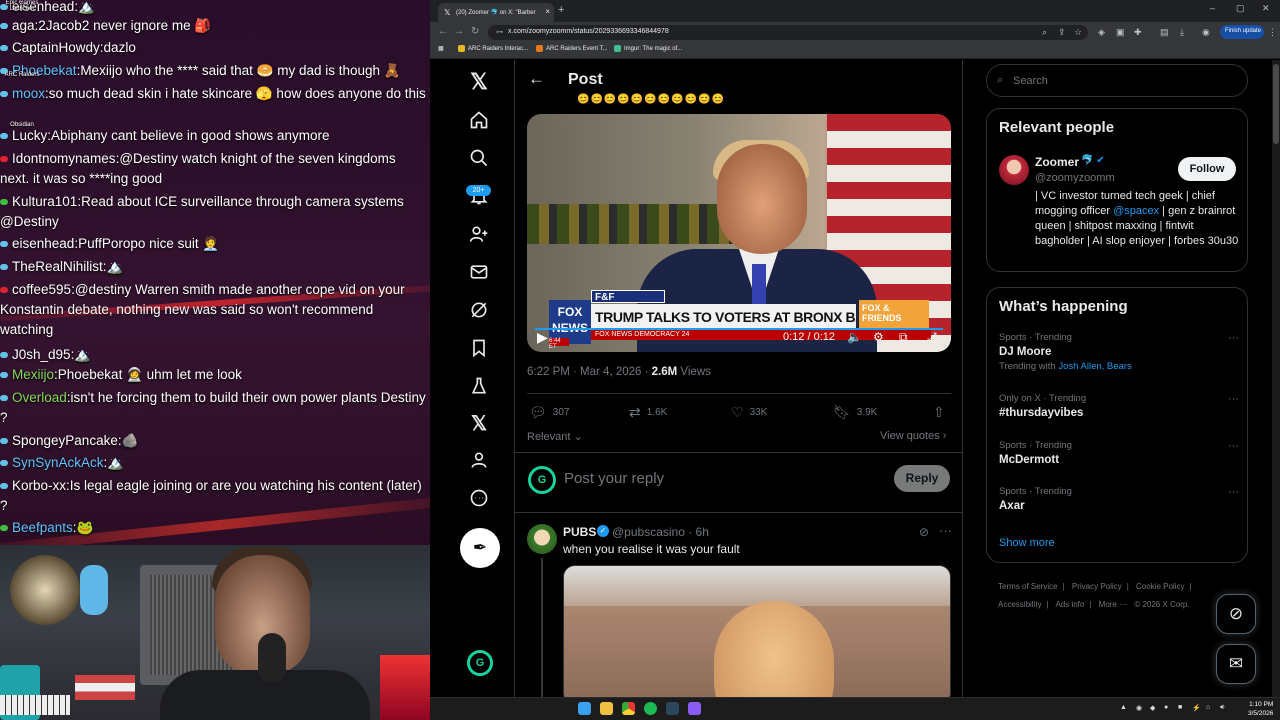 The image size is (1280, 720). Describe the element at coordinates (561, 10) in the screenshot. I see `new-tab-icon: +` at that location.